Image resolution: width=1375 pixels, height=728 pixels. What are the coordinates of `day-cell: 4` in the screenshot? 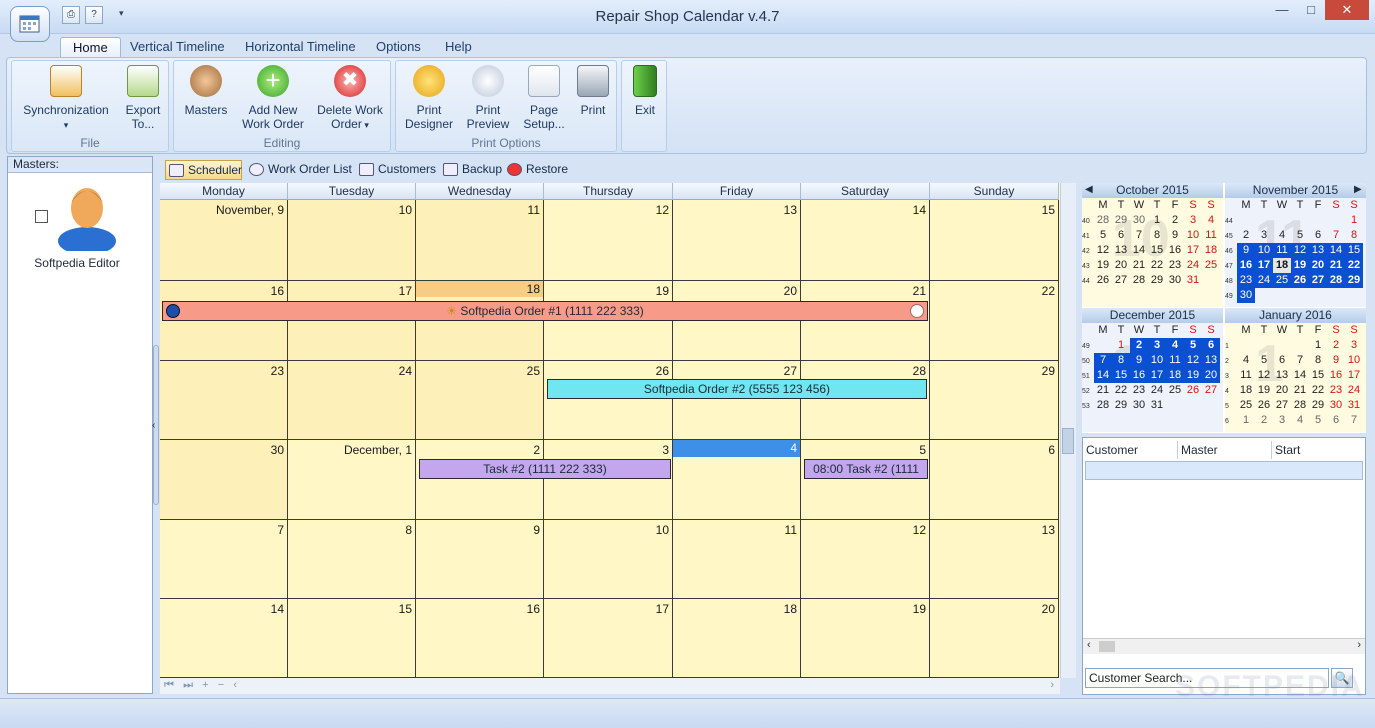 It's located at (737, 480).